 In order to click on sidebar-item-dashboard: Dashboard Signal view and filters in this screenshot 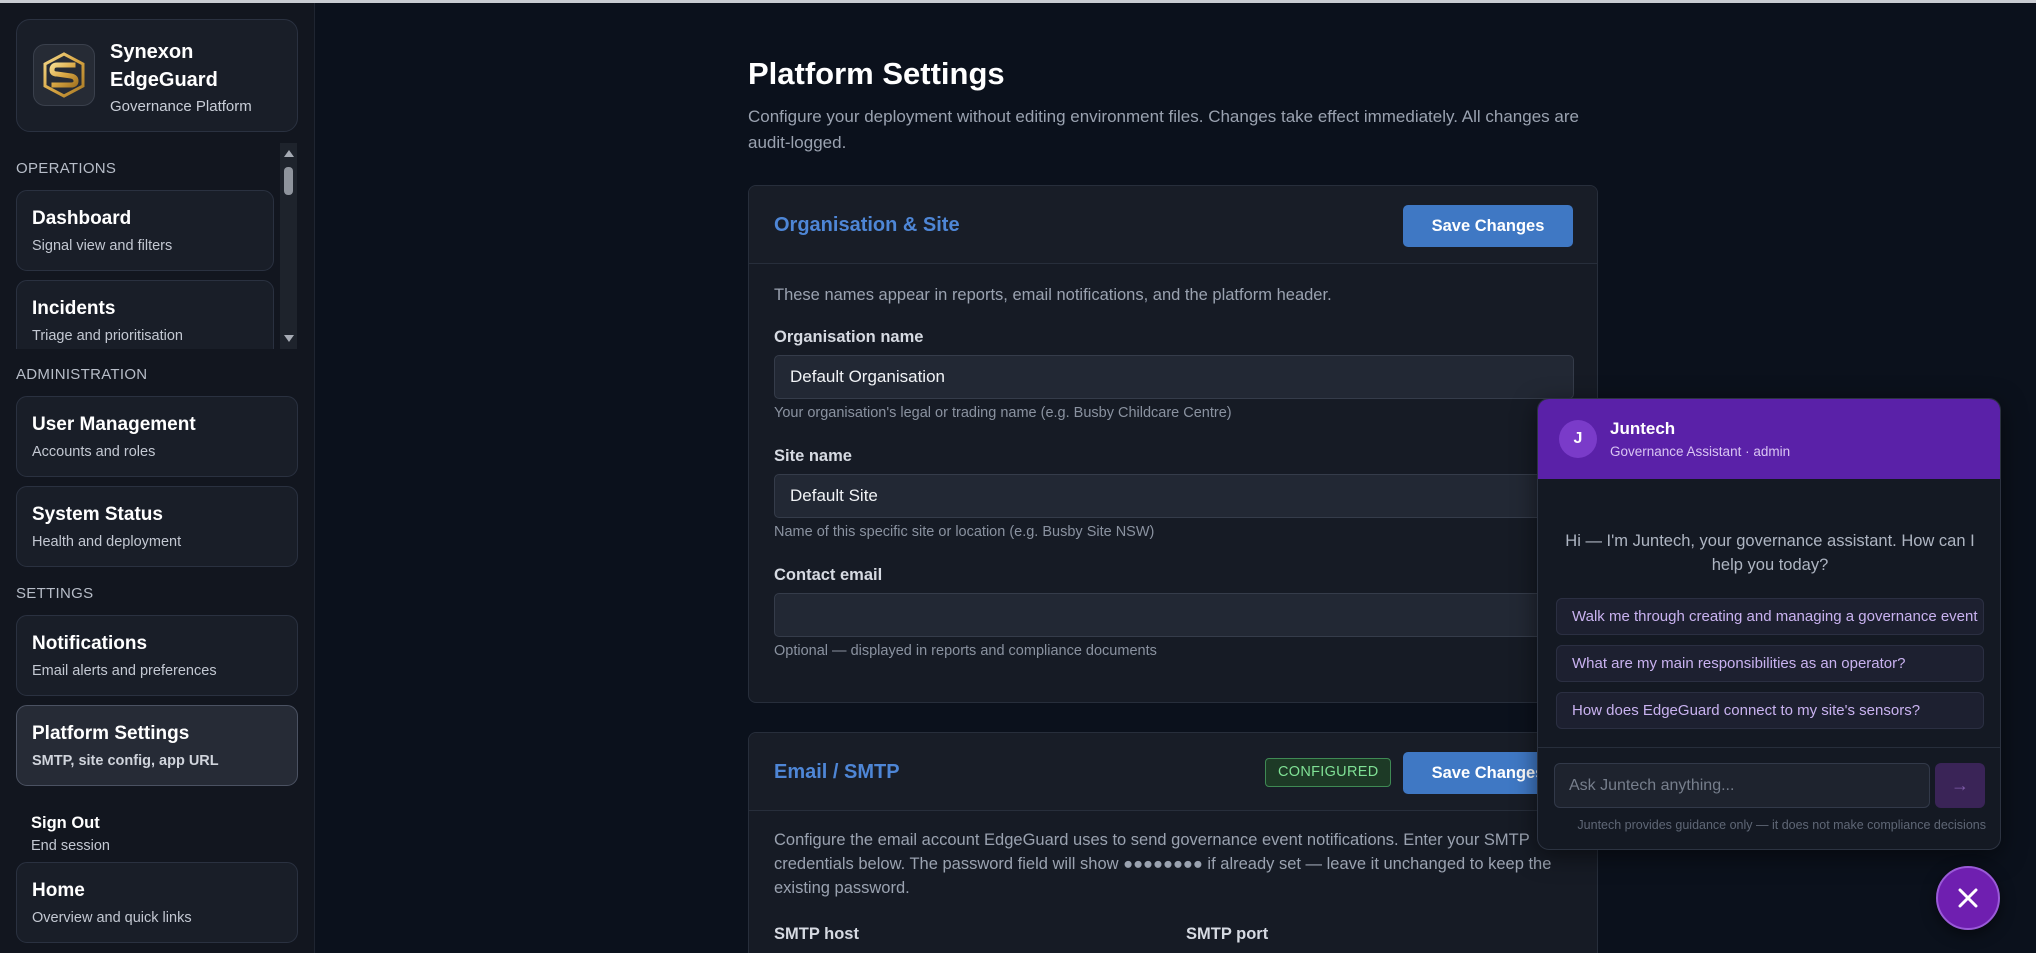, I will do `click(145, 230)`.